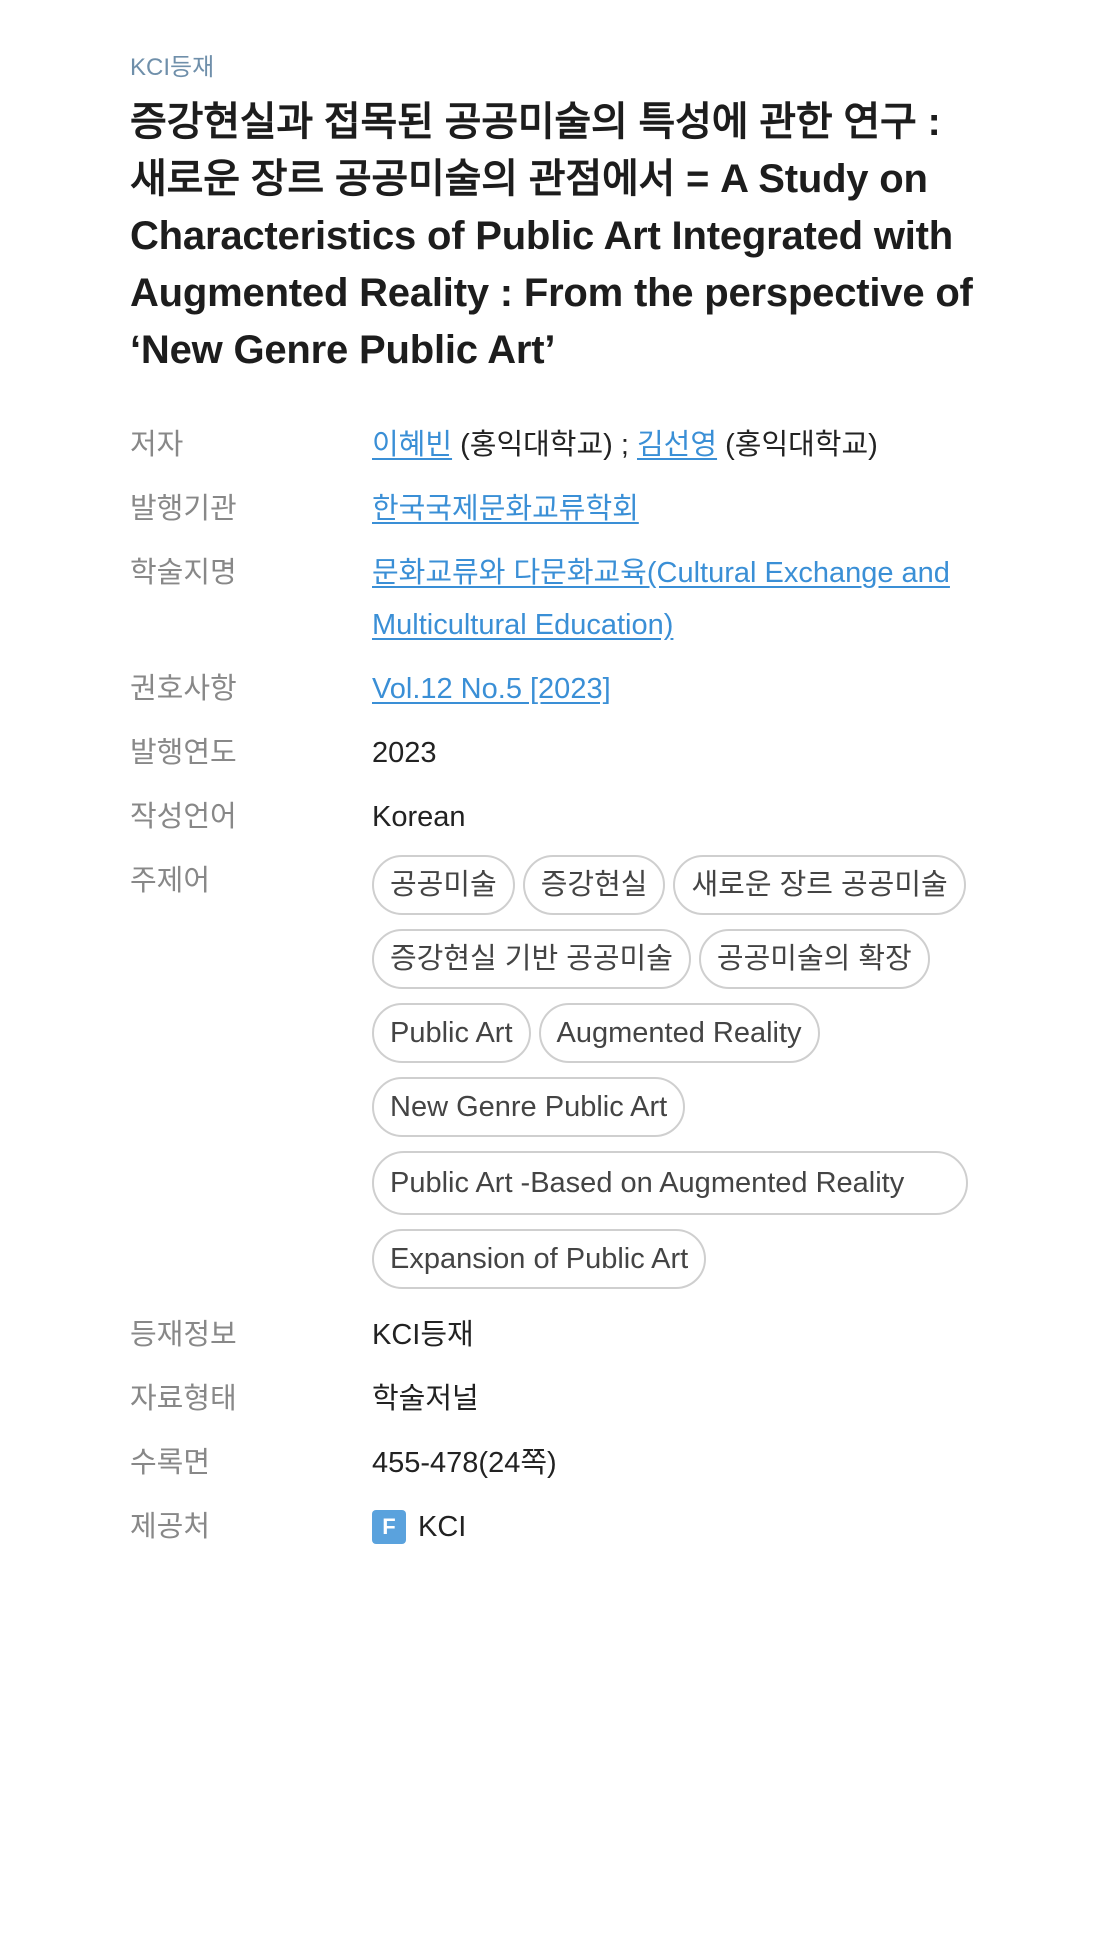 This screenshot has height=1935, width=1097. What do you see at coordinates (819, 885) in the screenshot?
I see `keyword-chip: 새로운 장르 공공미술` at bounding box center [819, 885].